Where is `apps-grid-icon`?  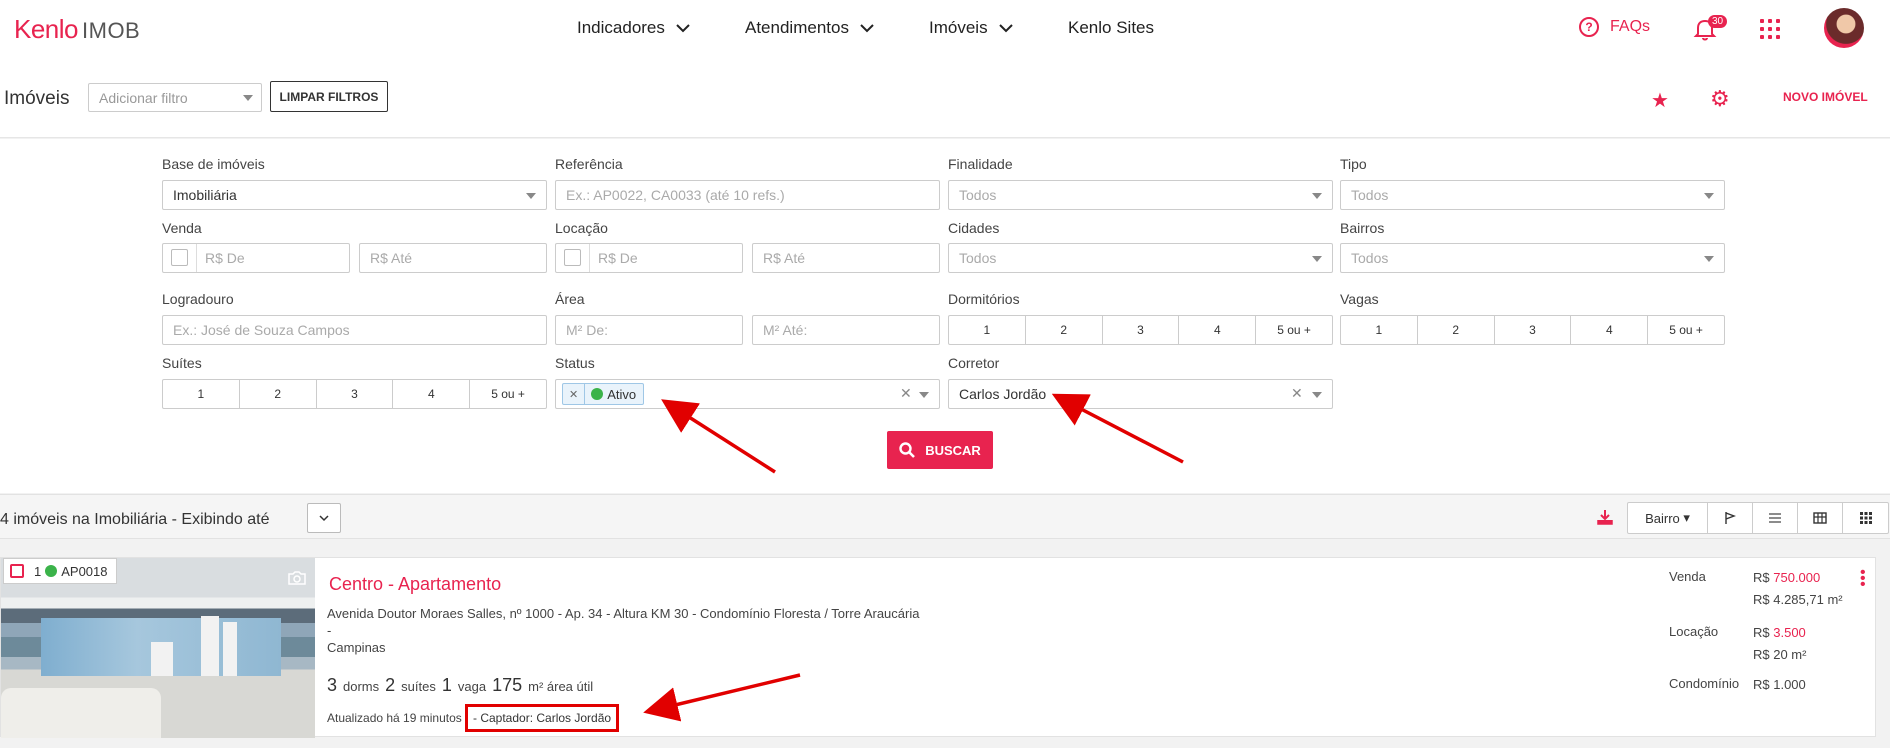
apps-grid-icon is located at coordinates (1770, 29).